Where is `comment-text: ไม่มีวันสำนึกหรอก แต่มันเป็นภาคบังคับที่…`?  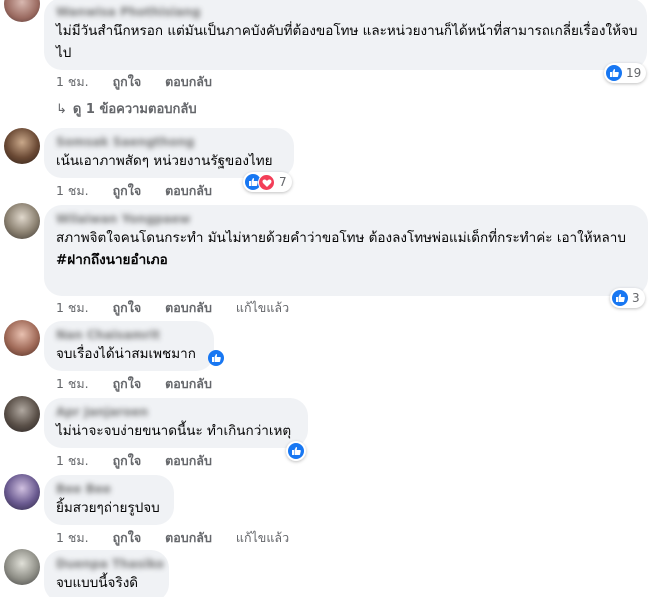
comment-text: ไม่มีวันสำนึกหรอก แต่มันเป็นภาคบังคับที่… is located at coordinates (347, 42).